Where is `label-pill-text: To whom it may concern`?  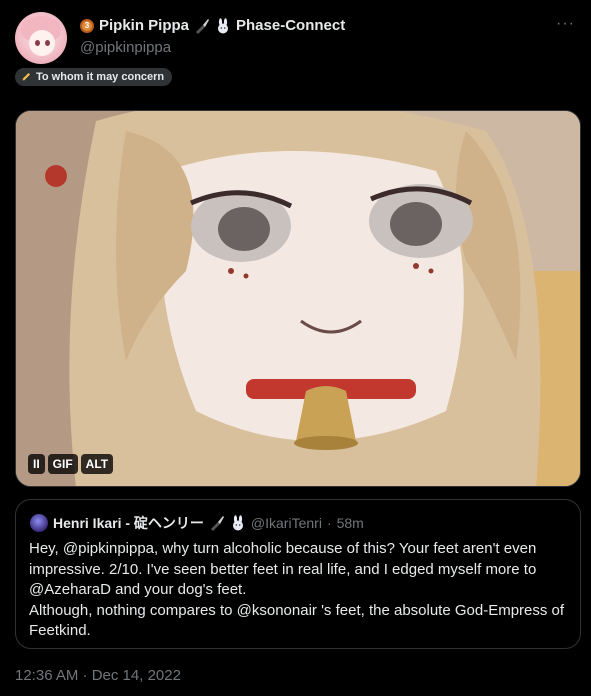 label-pill-text: To whom it may concern is located at coordinates (100, 77).